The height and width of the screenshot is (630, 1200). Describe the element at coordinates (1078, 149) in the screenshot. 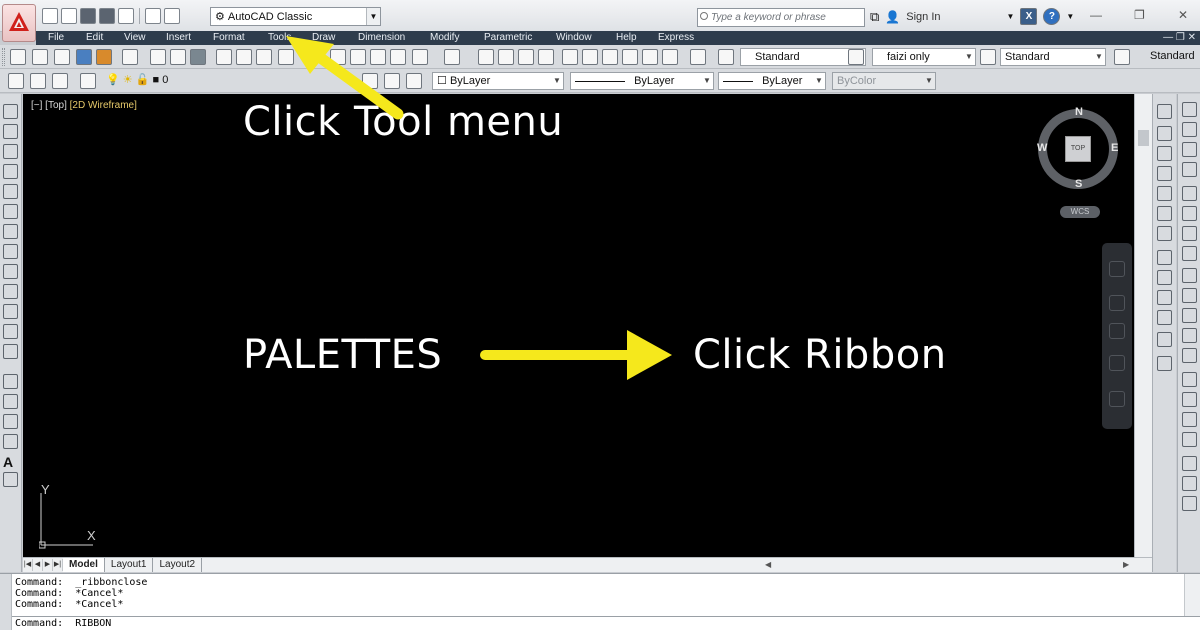

I see `viewcube: TOP` at that location.